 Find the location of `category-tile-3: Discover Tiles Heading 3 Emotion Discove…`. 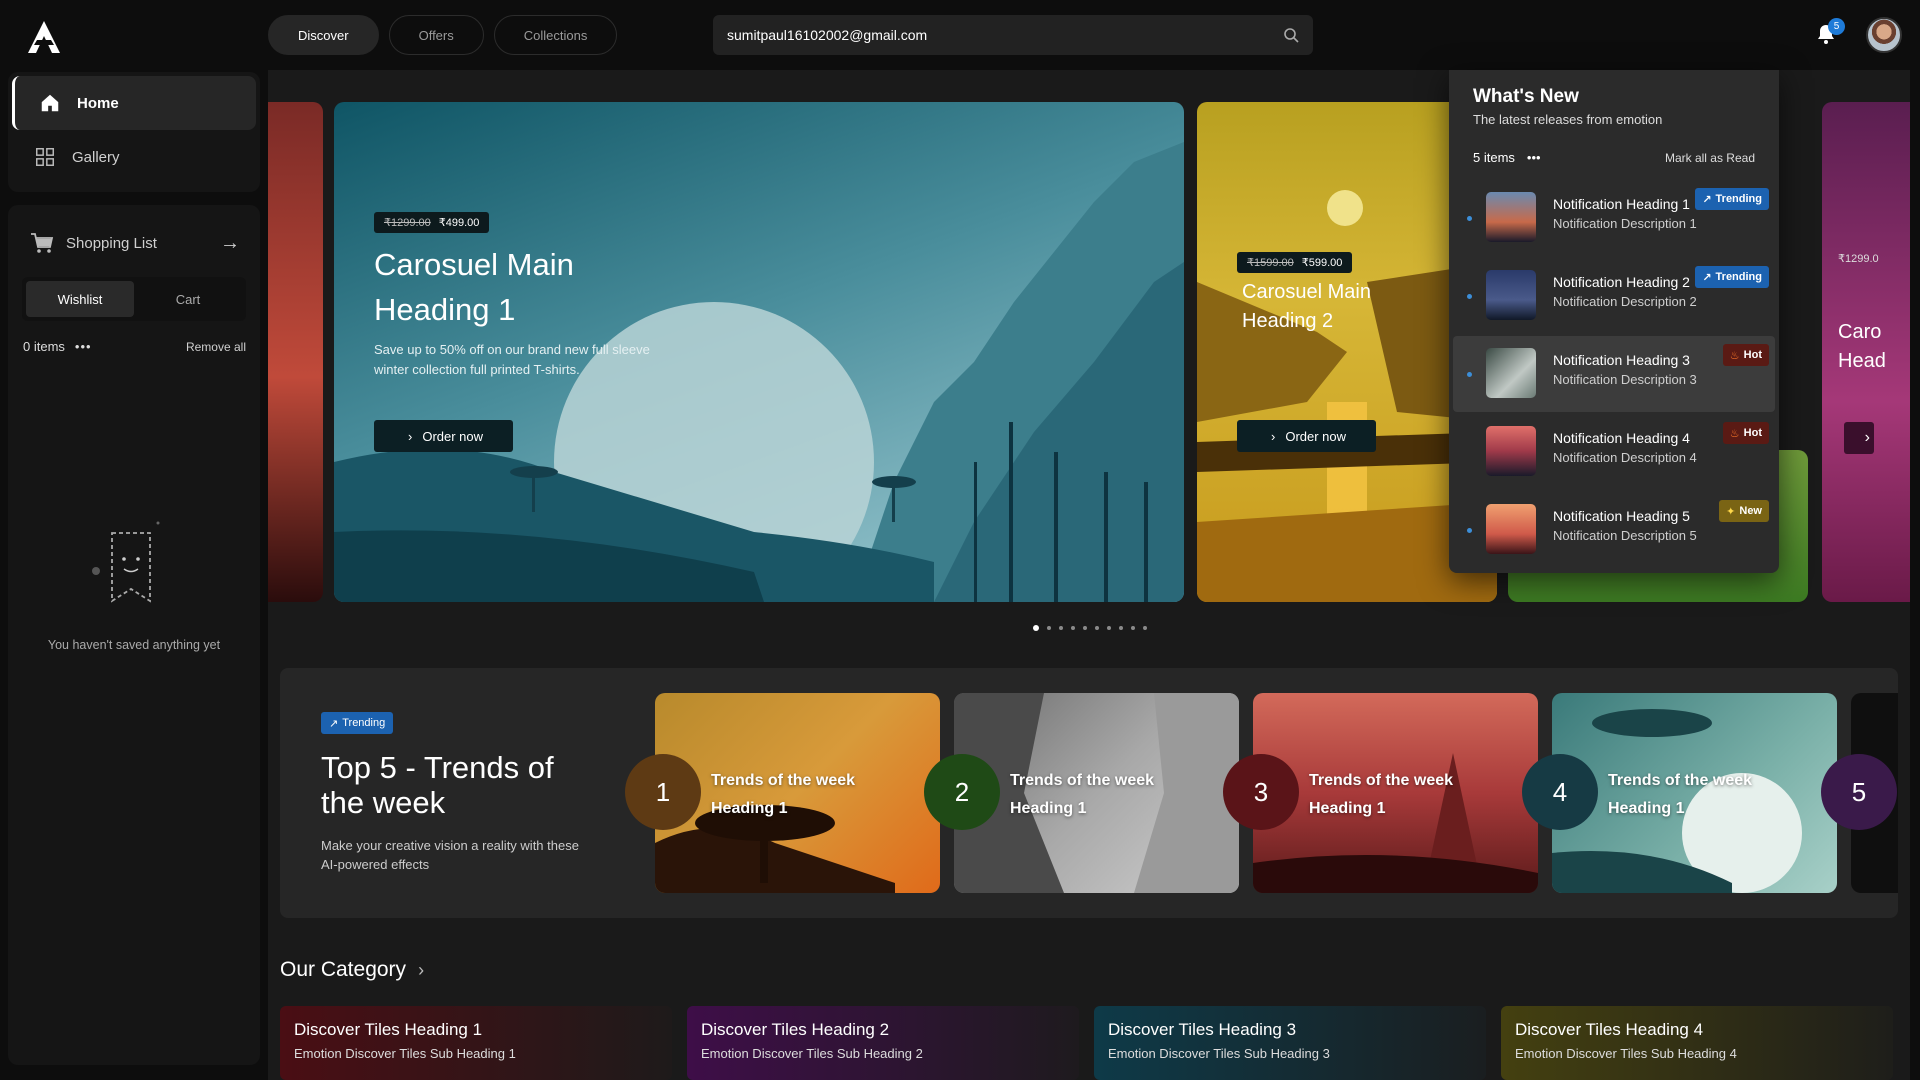

category-tile-3: Discover Tiles Heading 3 Emotion Discove… is located at coordinates (1290, 1043).